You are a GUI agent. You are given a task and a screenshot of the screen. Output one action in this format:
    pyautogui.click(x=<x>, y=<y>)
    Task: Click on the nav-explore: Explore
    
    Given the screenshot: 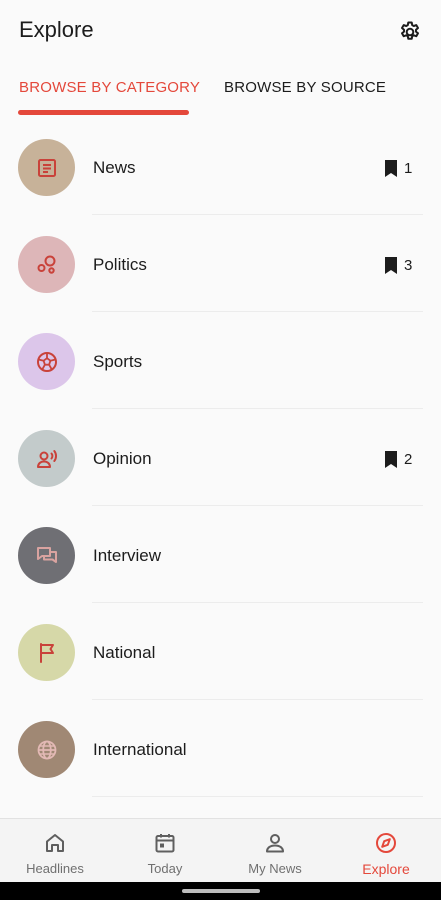 What is the action you would take?
    pyautogui.click(x=386, y=851)
    